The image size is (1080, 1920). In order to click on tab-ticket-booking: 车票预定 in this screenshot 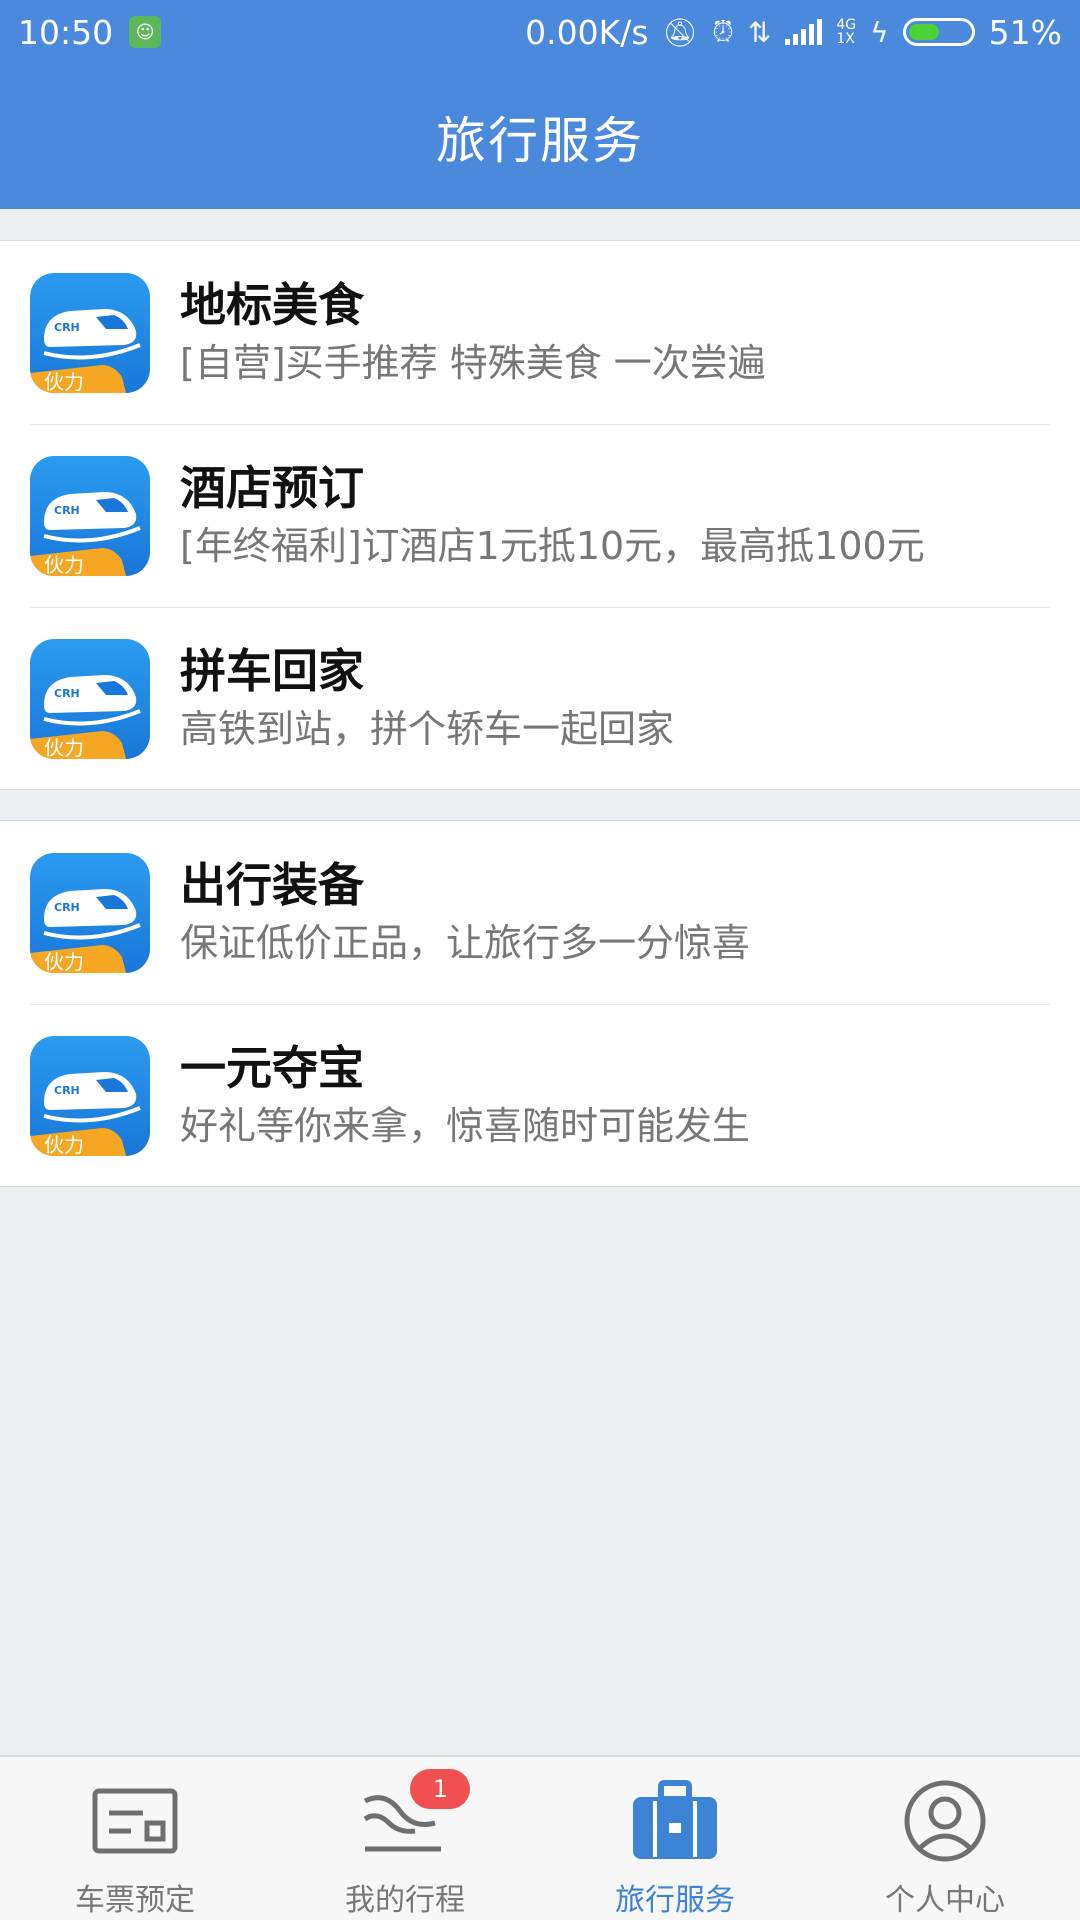, I will do `click(135, 1838)`.